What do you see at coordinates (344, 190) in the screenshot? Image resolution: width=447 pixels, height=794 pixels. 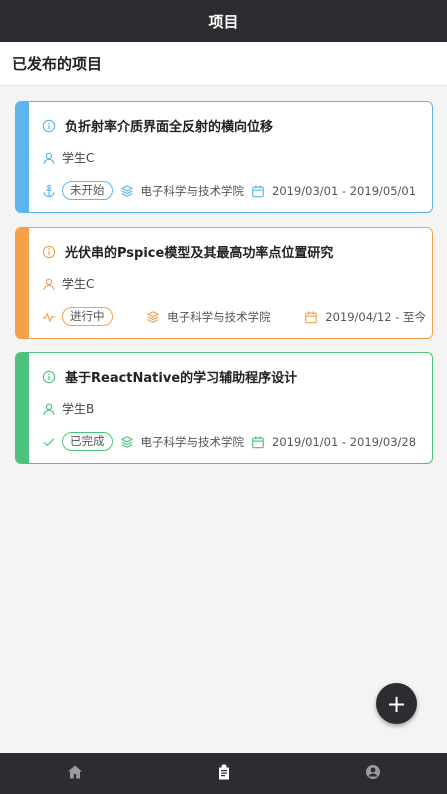 I see `date-range: 2019/03/01 - 2019/05/01` at bounding box center [344, 190].